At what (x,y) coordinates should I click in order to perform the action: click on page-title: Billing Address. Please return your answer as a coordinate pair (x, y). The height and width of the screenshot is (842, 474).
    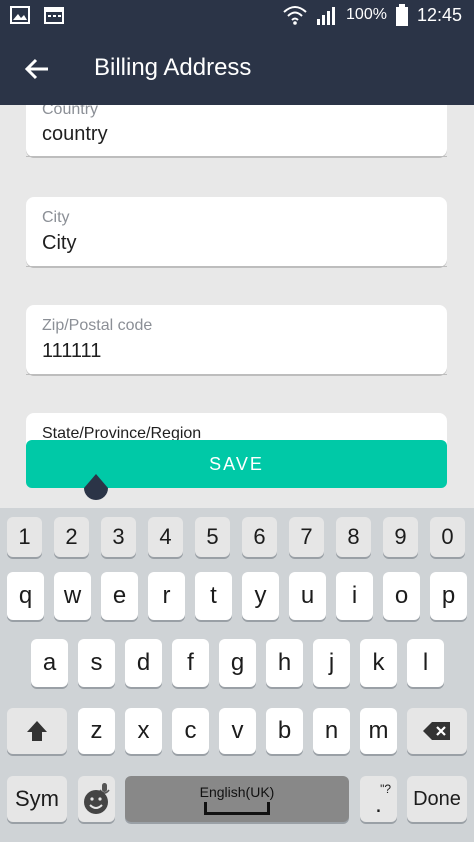
    Looking at the image, I should click on (173, 67).